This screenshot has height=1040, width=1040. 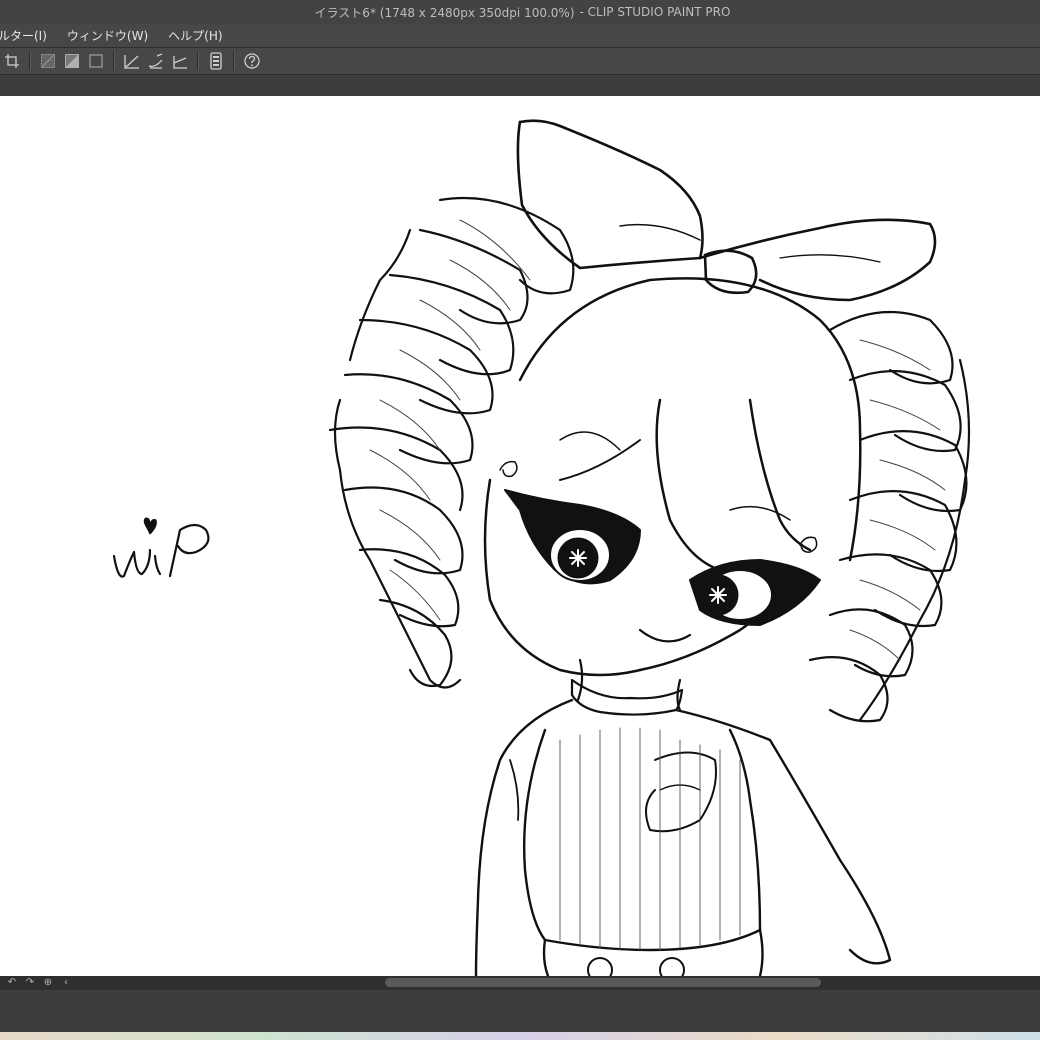 What do you see at coordinates (683, 837) in the screenshot?
I see `body` at bounding box center [683, 837].